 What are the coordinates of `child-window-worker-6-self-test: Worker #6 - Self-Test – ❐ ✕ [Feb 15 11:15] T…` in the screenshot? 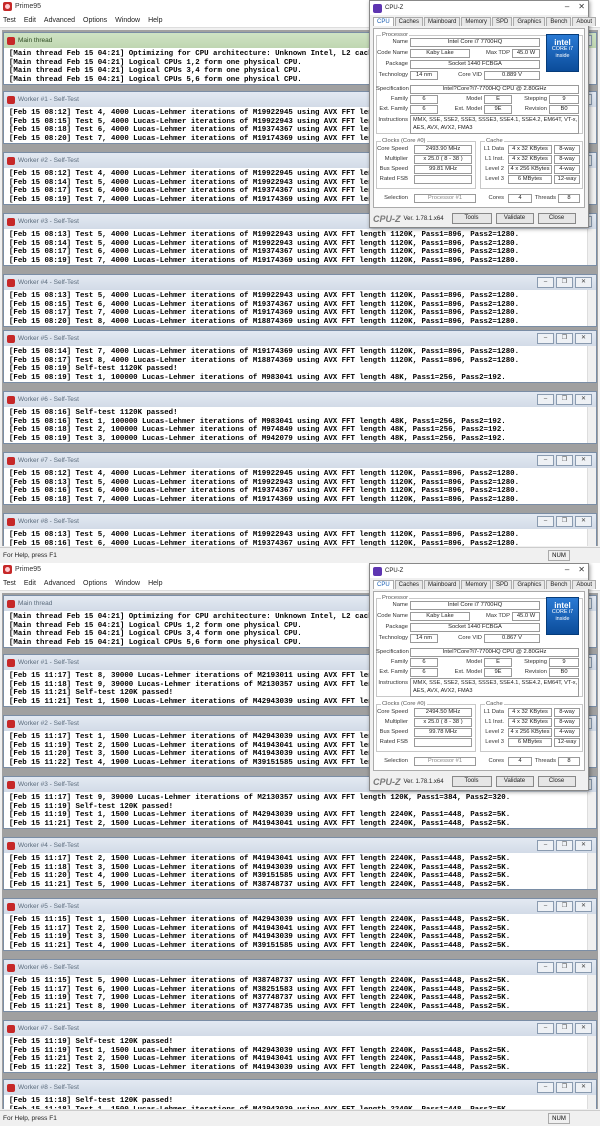 It's located at (300, 985).